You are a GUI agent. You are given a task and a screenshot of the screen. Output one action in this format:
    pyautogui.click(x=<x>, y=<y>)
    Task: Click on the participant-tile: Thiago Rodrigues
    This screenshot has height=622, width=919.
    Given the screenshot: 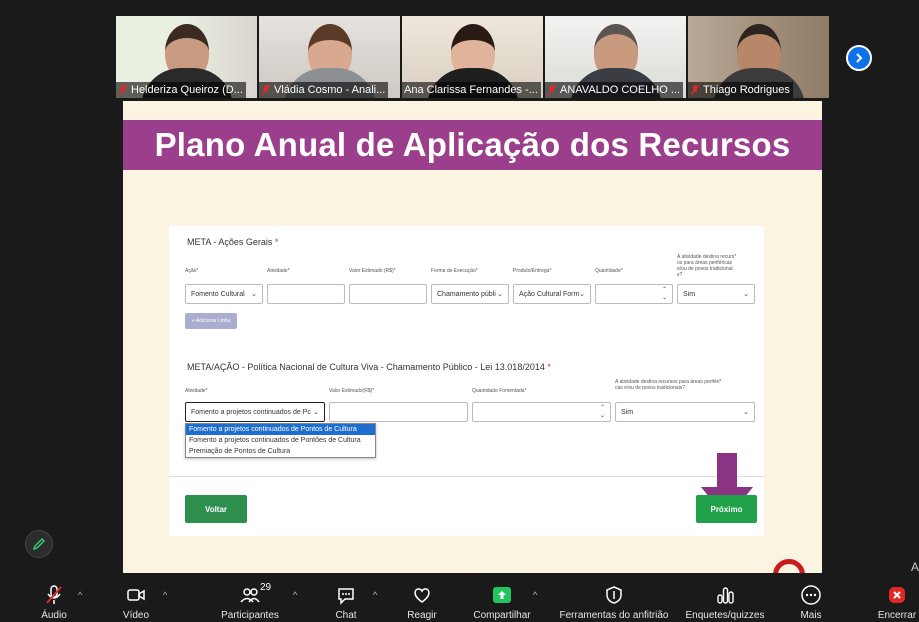 What is the action you would take?
    pyautogui.click(x=758, y=57)
    